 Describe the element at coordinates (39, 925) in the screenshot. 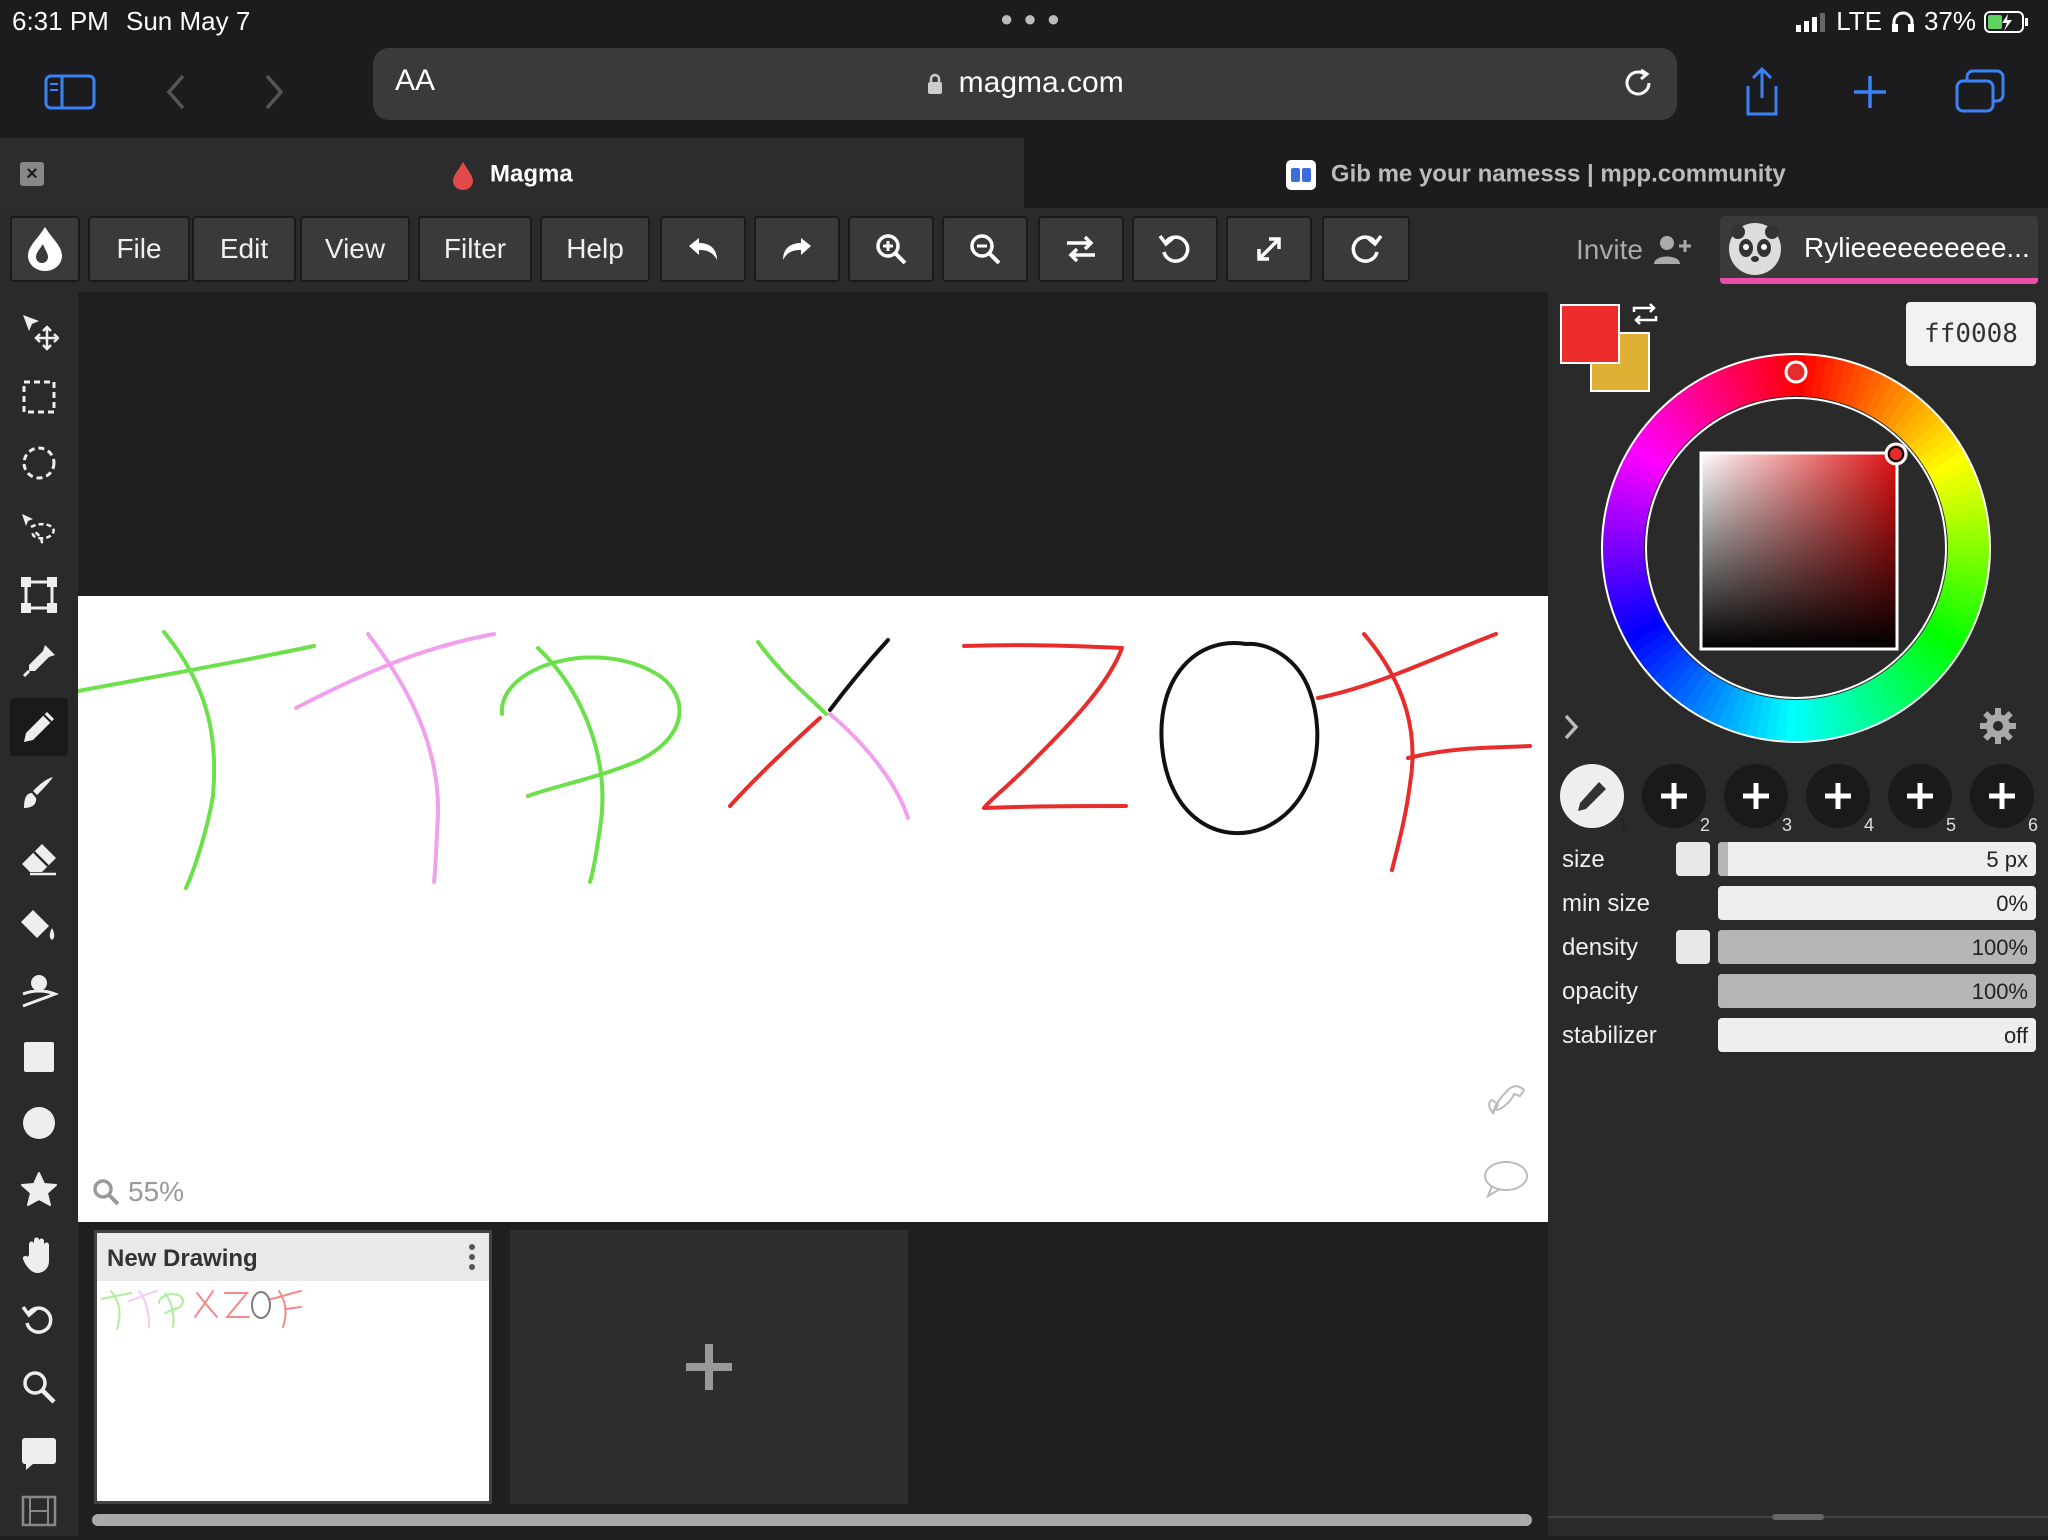

I see `bucket-tool` at that location.